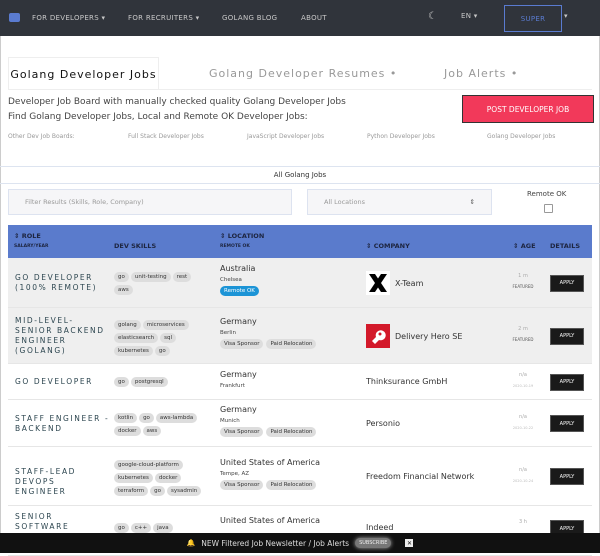  Describe the element at coordinates (547, 194) in the screenshot. I see `remote-ok-label: Remote OK` at that location.